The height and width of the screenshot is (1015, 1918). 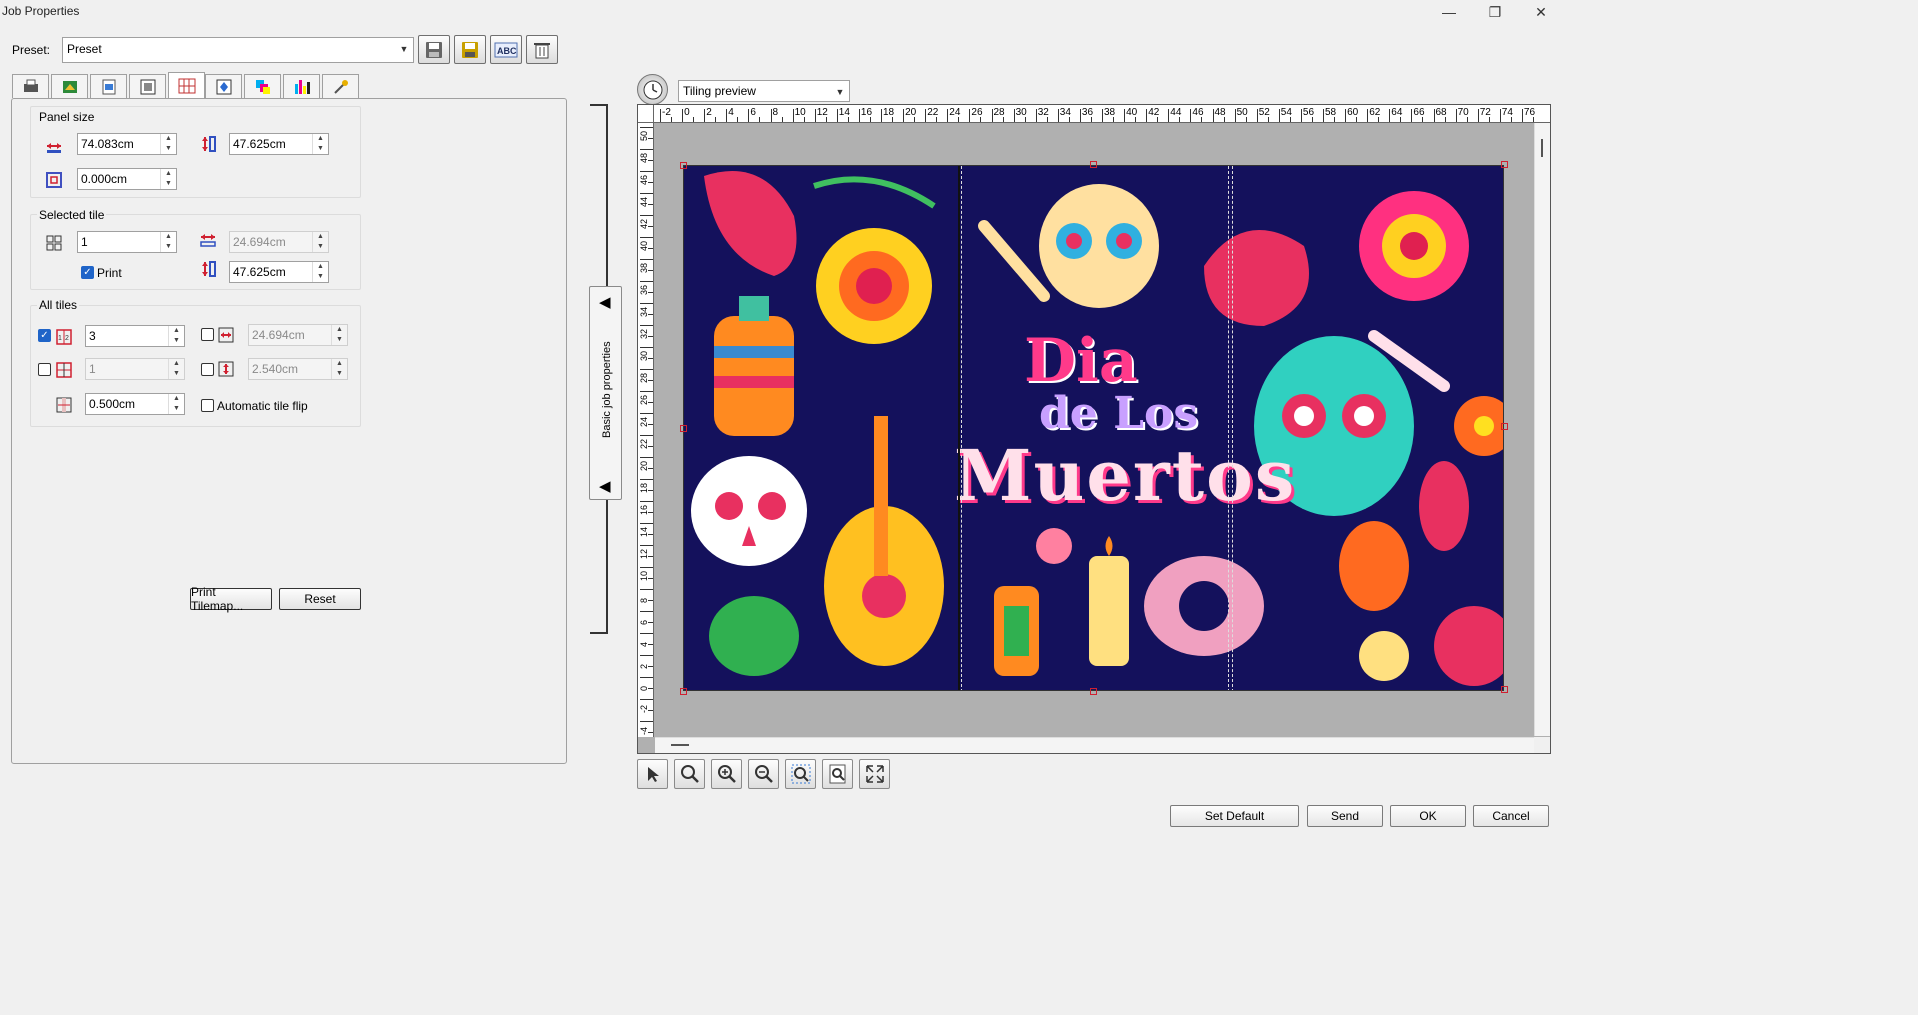 I want to click on ruler-h-label: 16, so click(x=866, y=112).